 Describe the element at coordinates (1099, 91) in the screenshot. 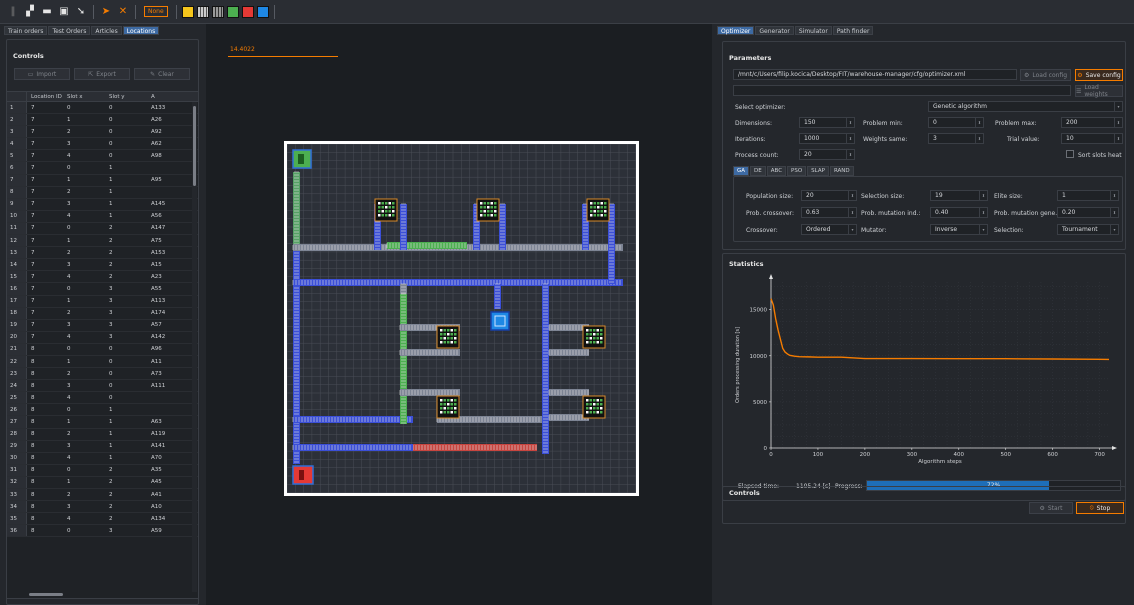

I see `load-weights-button: ☰ Load weights` at that location.